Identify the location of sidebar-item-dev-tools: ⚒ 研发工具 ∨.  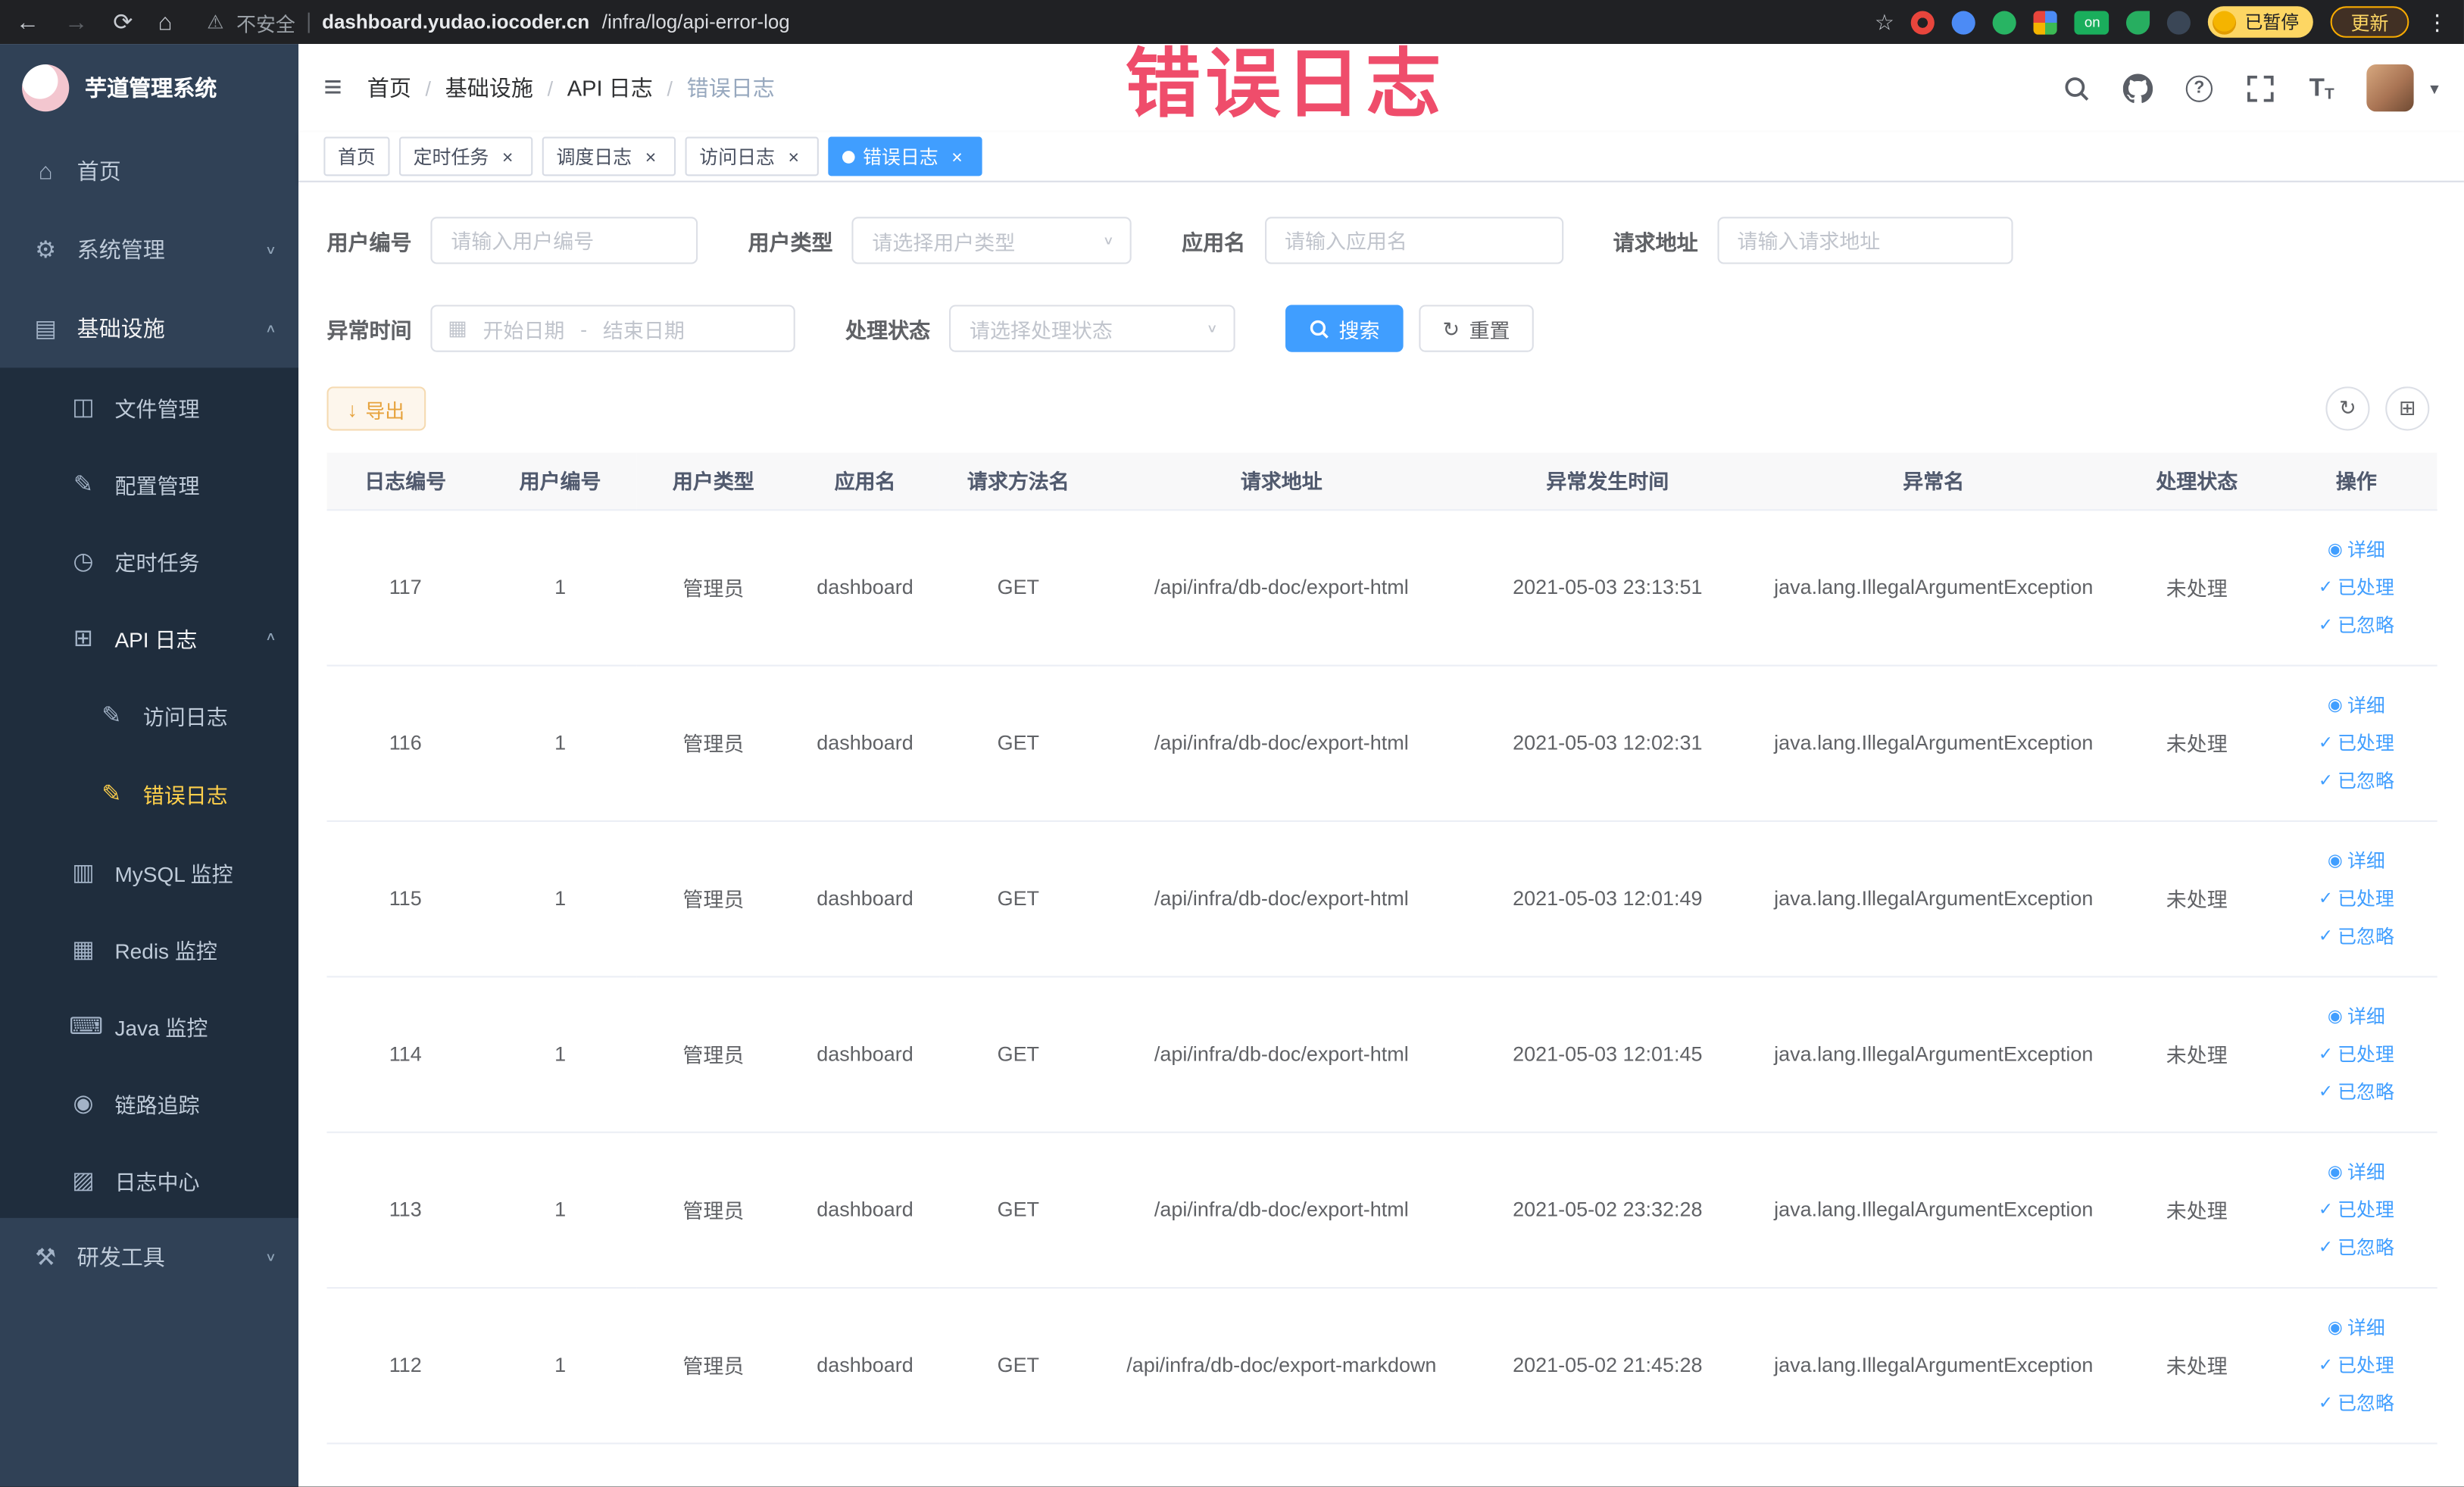
(149, 1257).